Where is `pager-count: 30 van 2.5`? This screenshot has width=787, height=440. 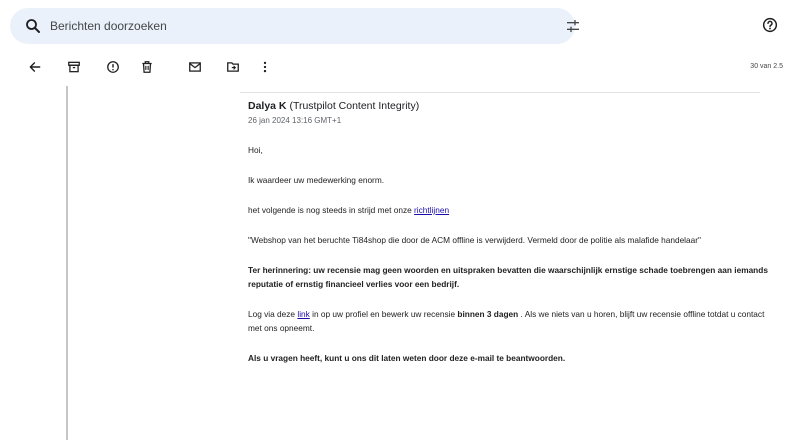 pager-count: 30 van 2.5 is located at coordinates (766, 66).